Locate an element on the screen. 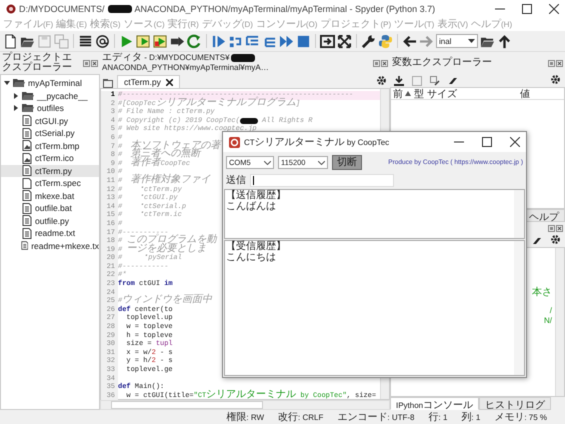  expanded-arrow-icon is located at coordinates (7, 83).